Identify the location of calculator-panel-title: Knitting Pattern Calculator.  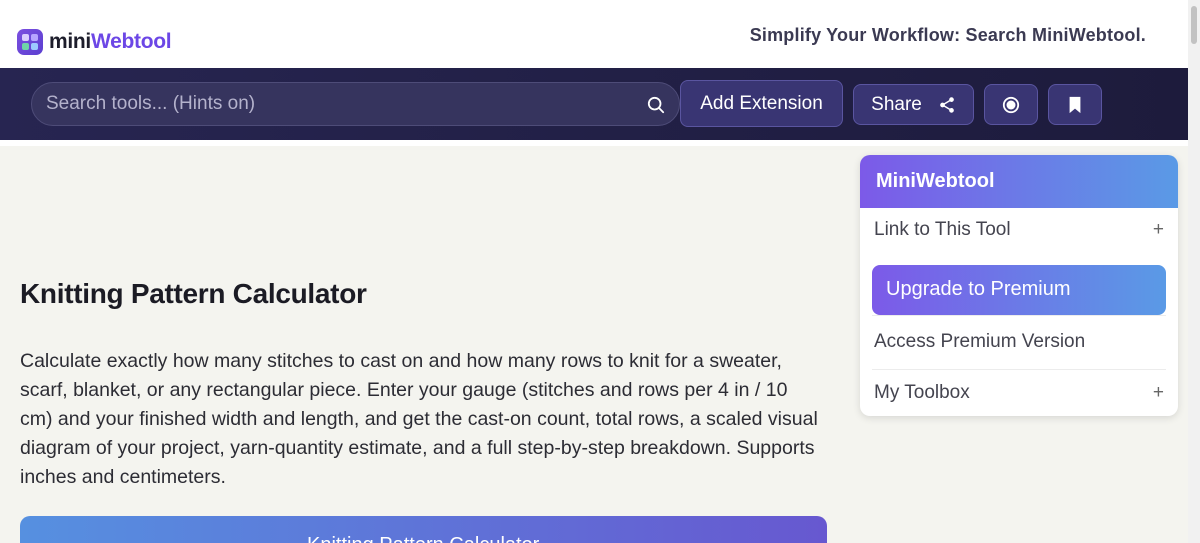
(423, 538).